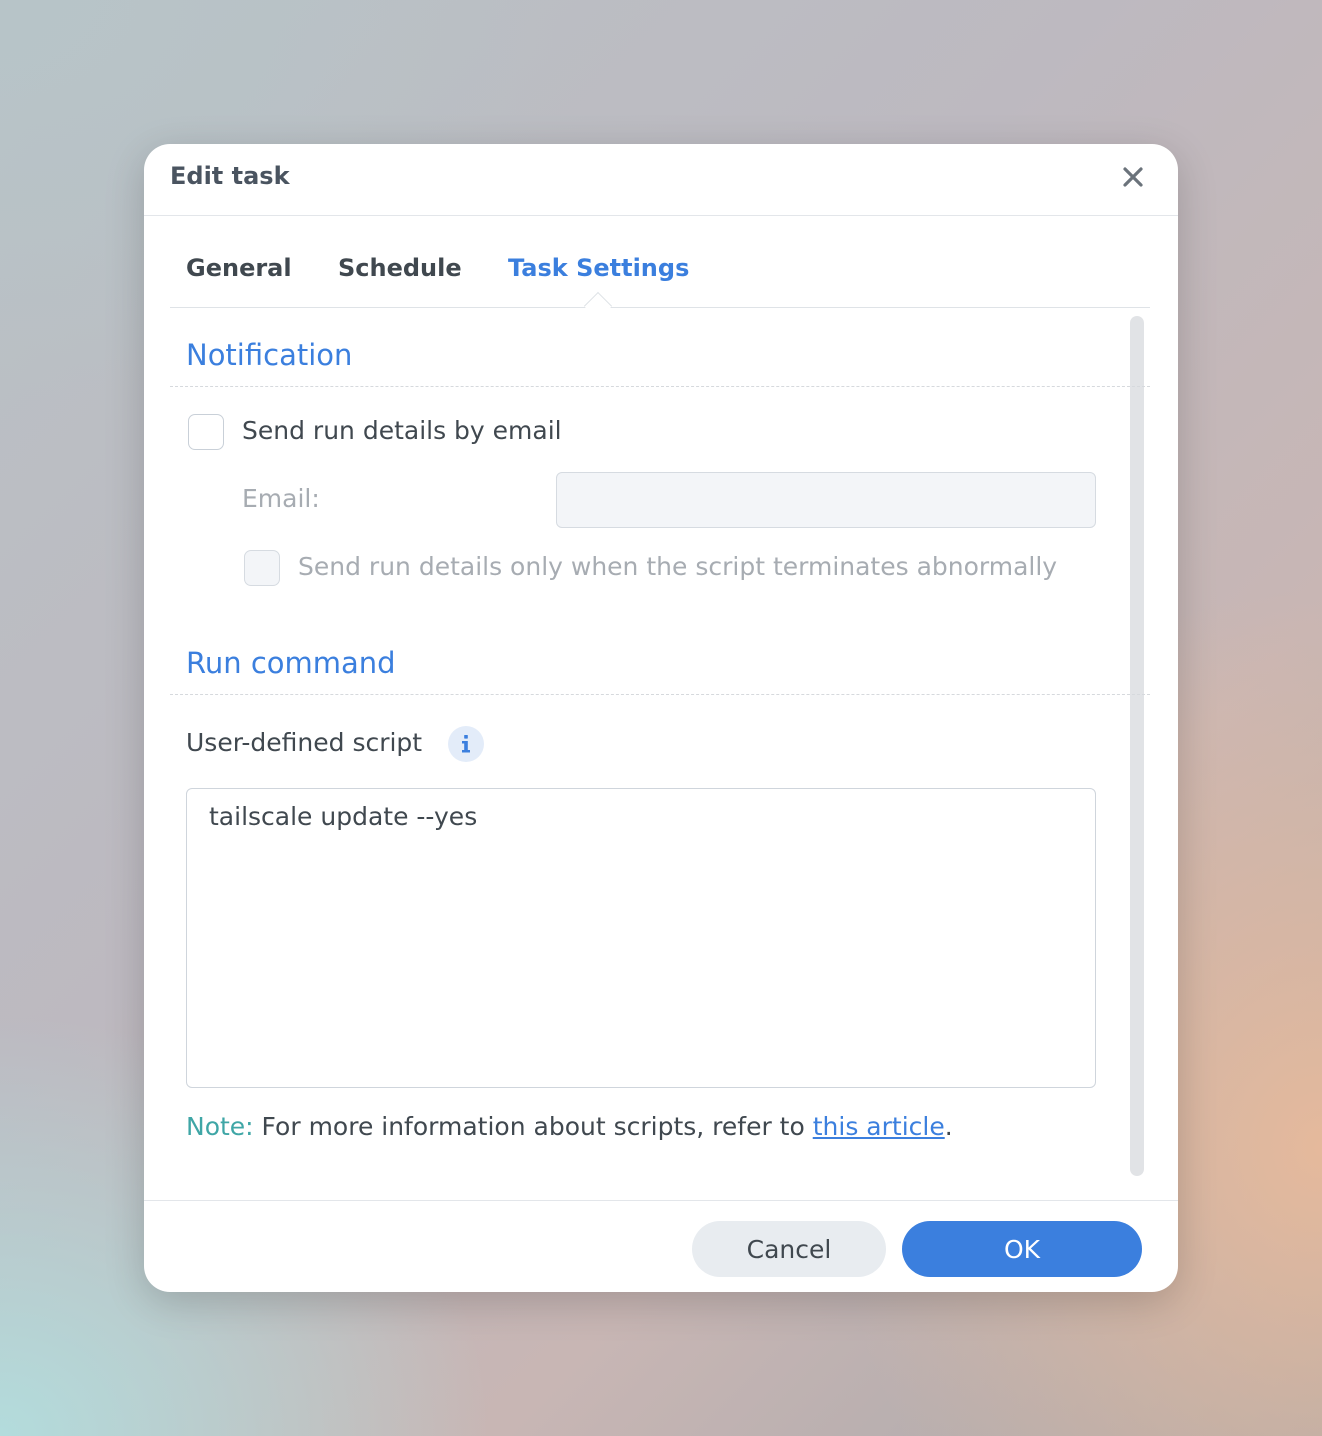  Describe the element at coordinates (598, 268) in the screenshot. I see `tab-task-settings: Task Settings` at that location.